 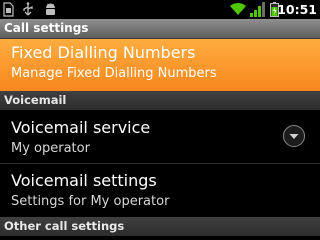 I want to click on chevron-down-icon, so click(x=294, y=136).